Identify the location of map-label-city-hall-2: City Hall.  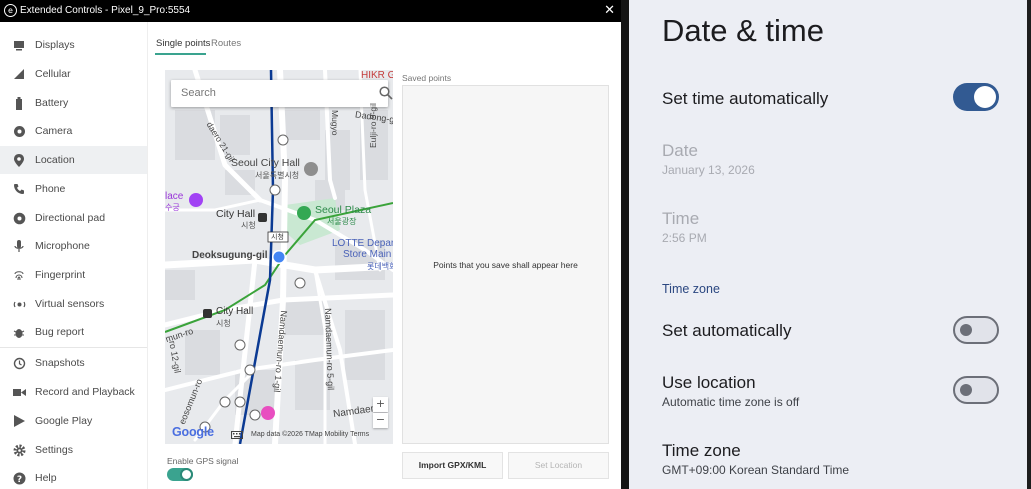
(235, 311).